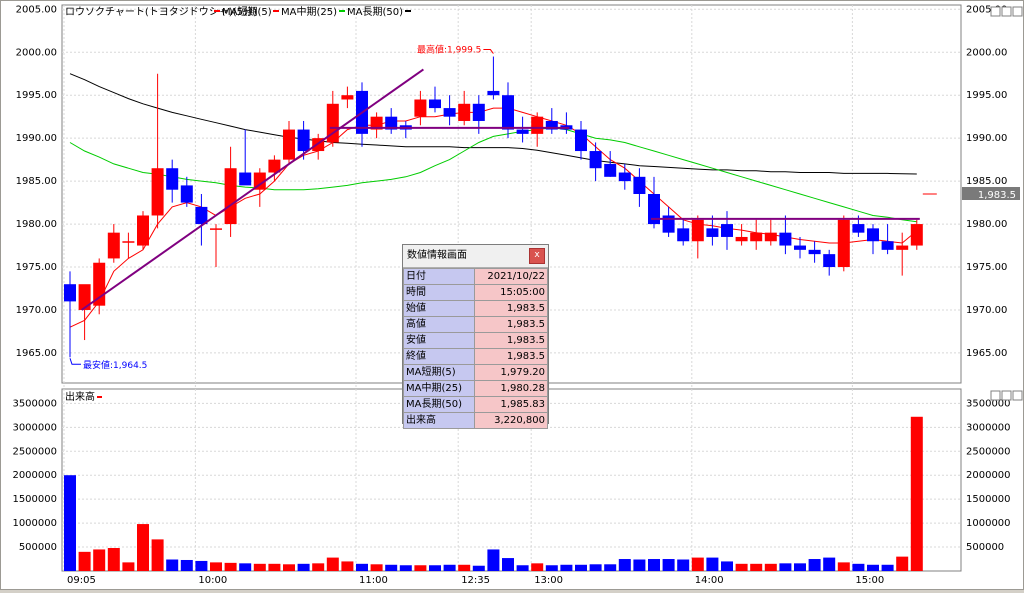 The height and width of the screenshot is (593, 1024). Describe the element at coordinates (475, 292) in the screenshot. I see `info-row: 時間 15:05:00` at that location.